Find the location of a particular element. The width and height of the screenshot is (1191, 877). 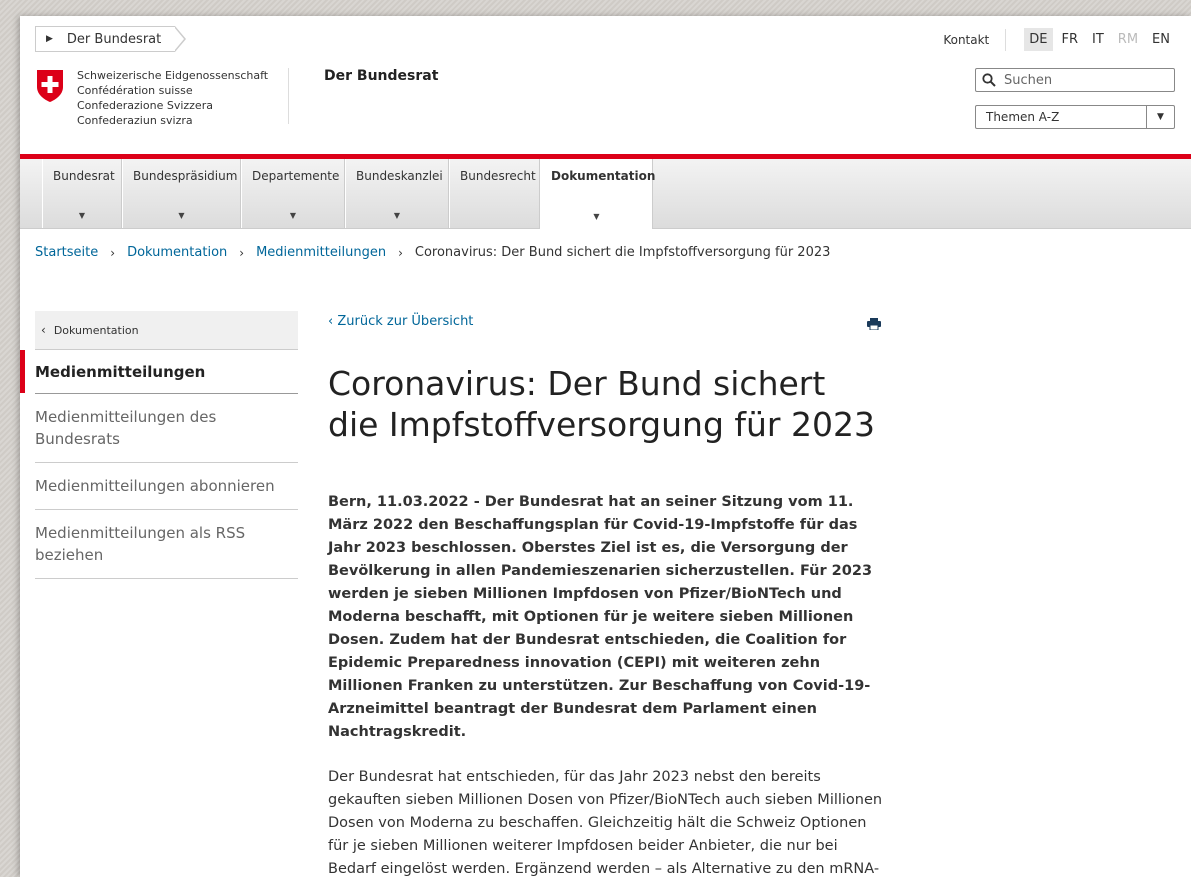

lang-it: IT is located at coordinates (1098, 39).